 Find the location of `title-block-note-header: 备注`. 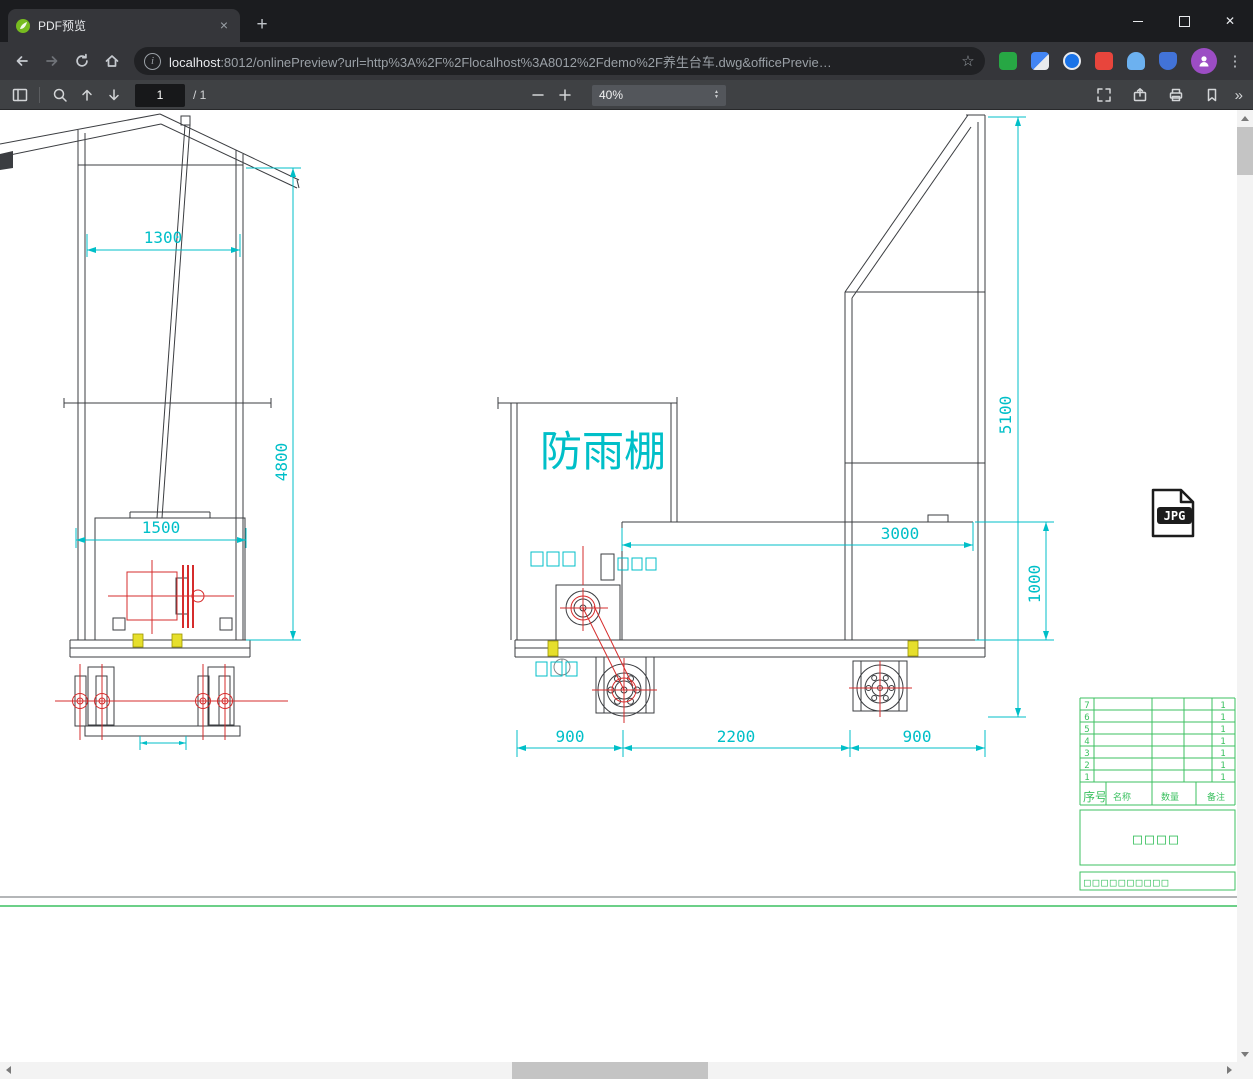

title-block-note-header: 备注 is located at coordinates (1216, 797).